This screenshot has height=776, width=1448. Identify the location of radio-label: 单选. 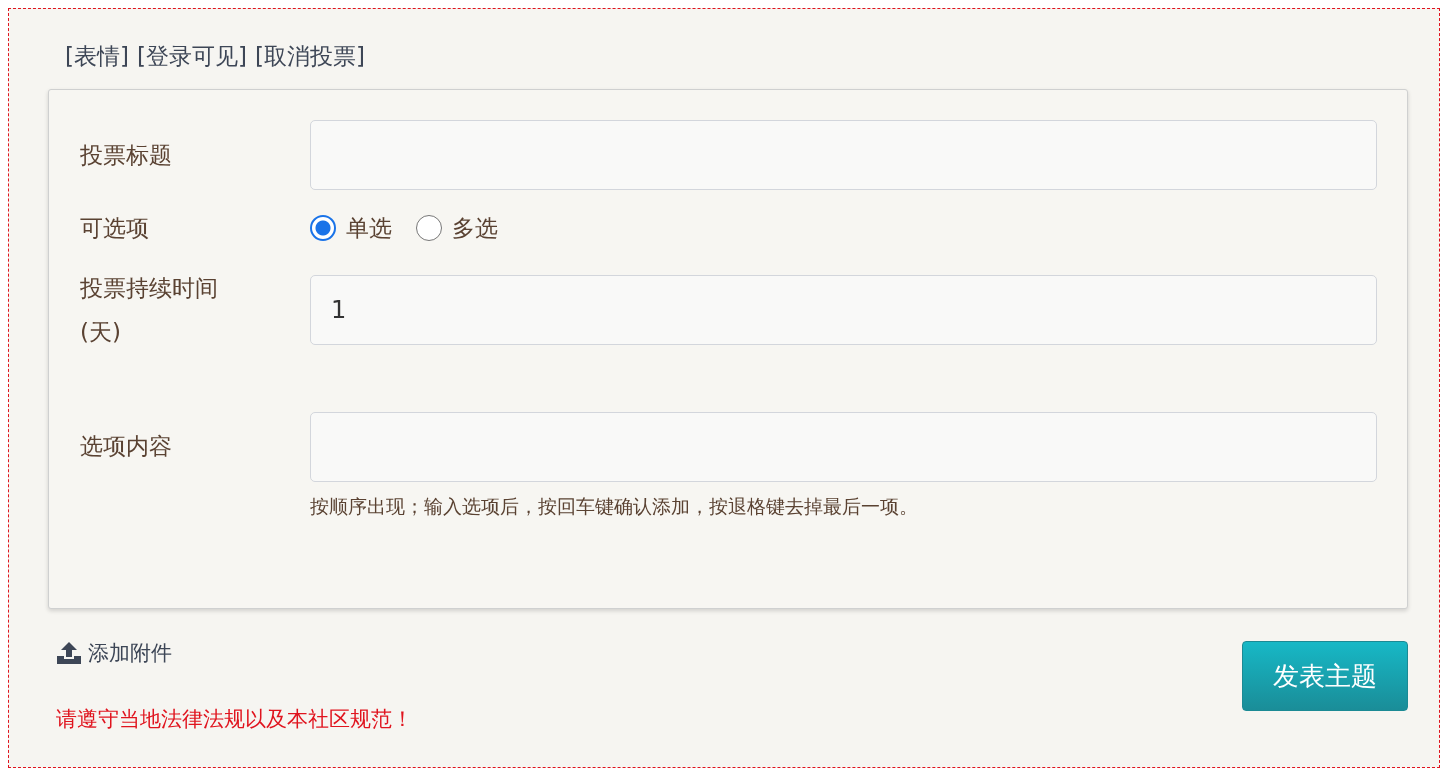
(369, 228).